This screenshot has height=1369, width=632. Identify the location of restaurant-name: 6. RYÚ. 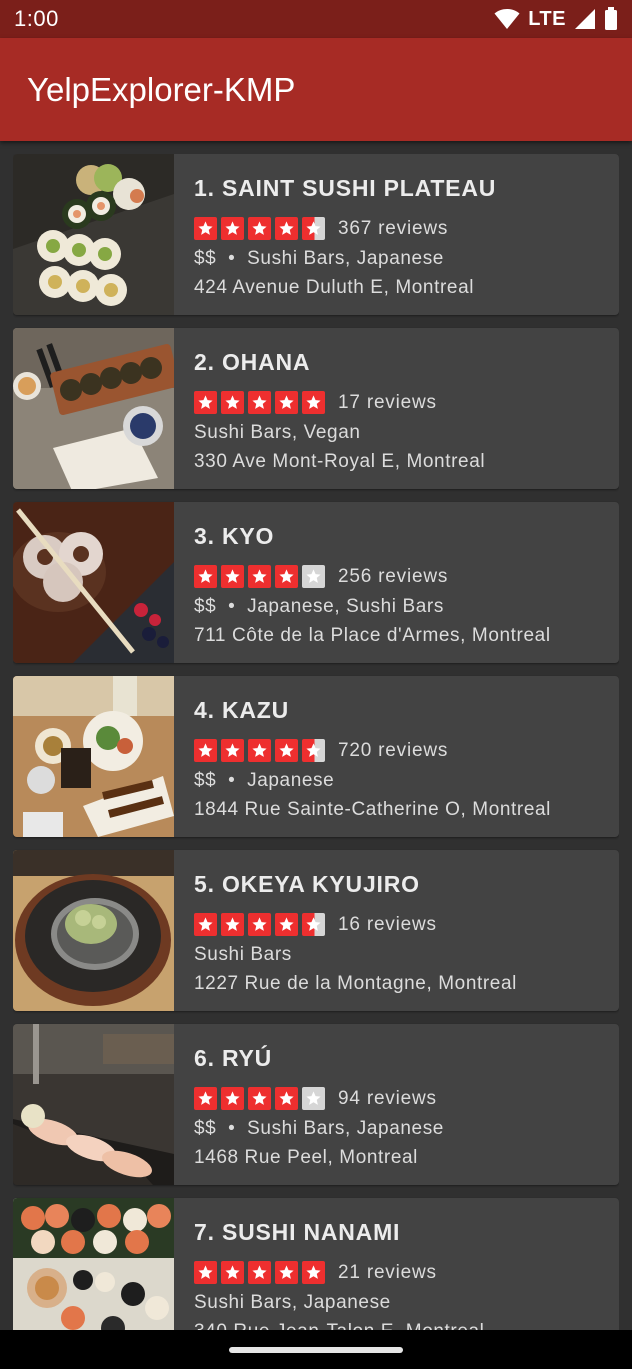
(233, 1058).